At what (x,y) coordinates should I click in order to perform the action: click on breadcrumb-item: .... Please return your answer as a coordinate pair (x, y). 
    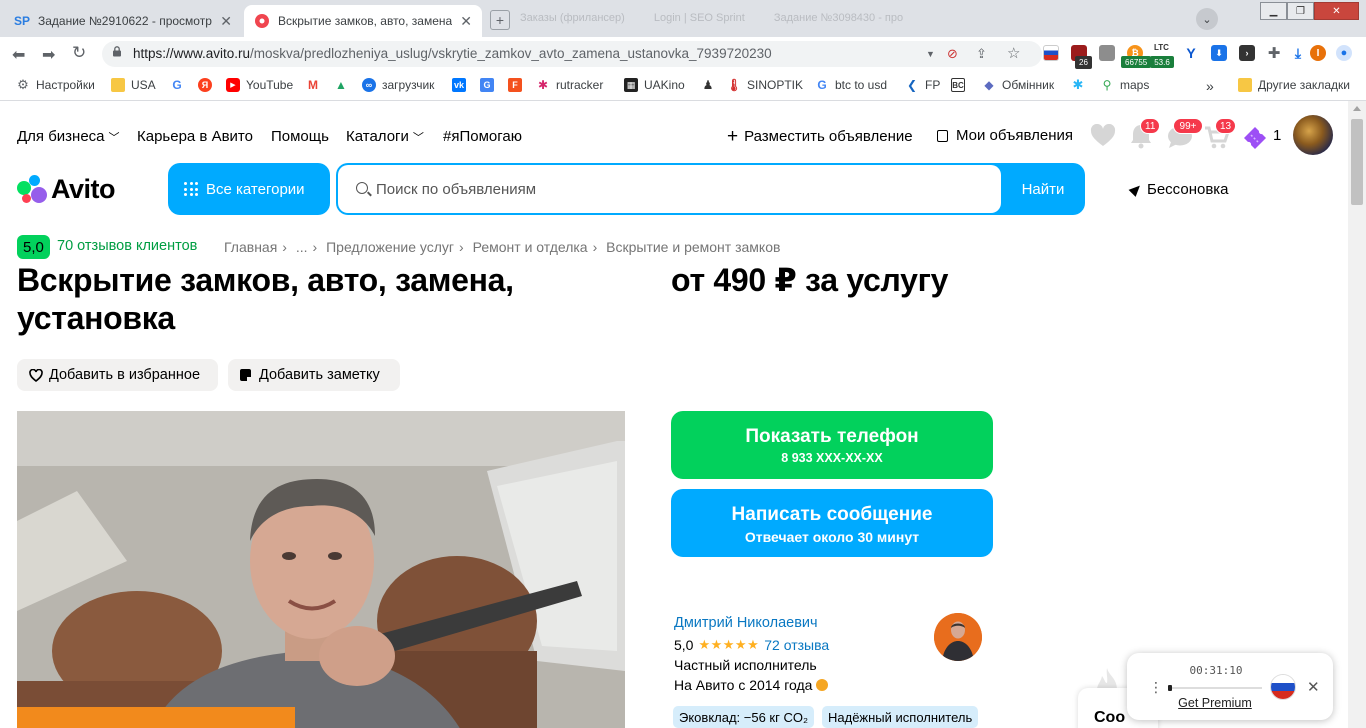
    Looking at the image, I should click on (302, 247).